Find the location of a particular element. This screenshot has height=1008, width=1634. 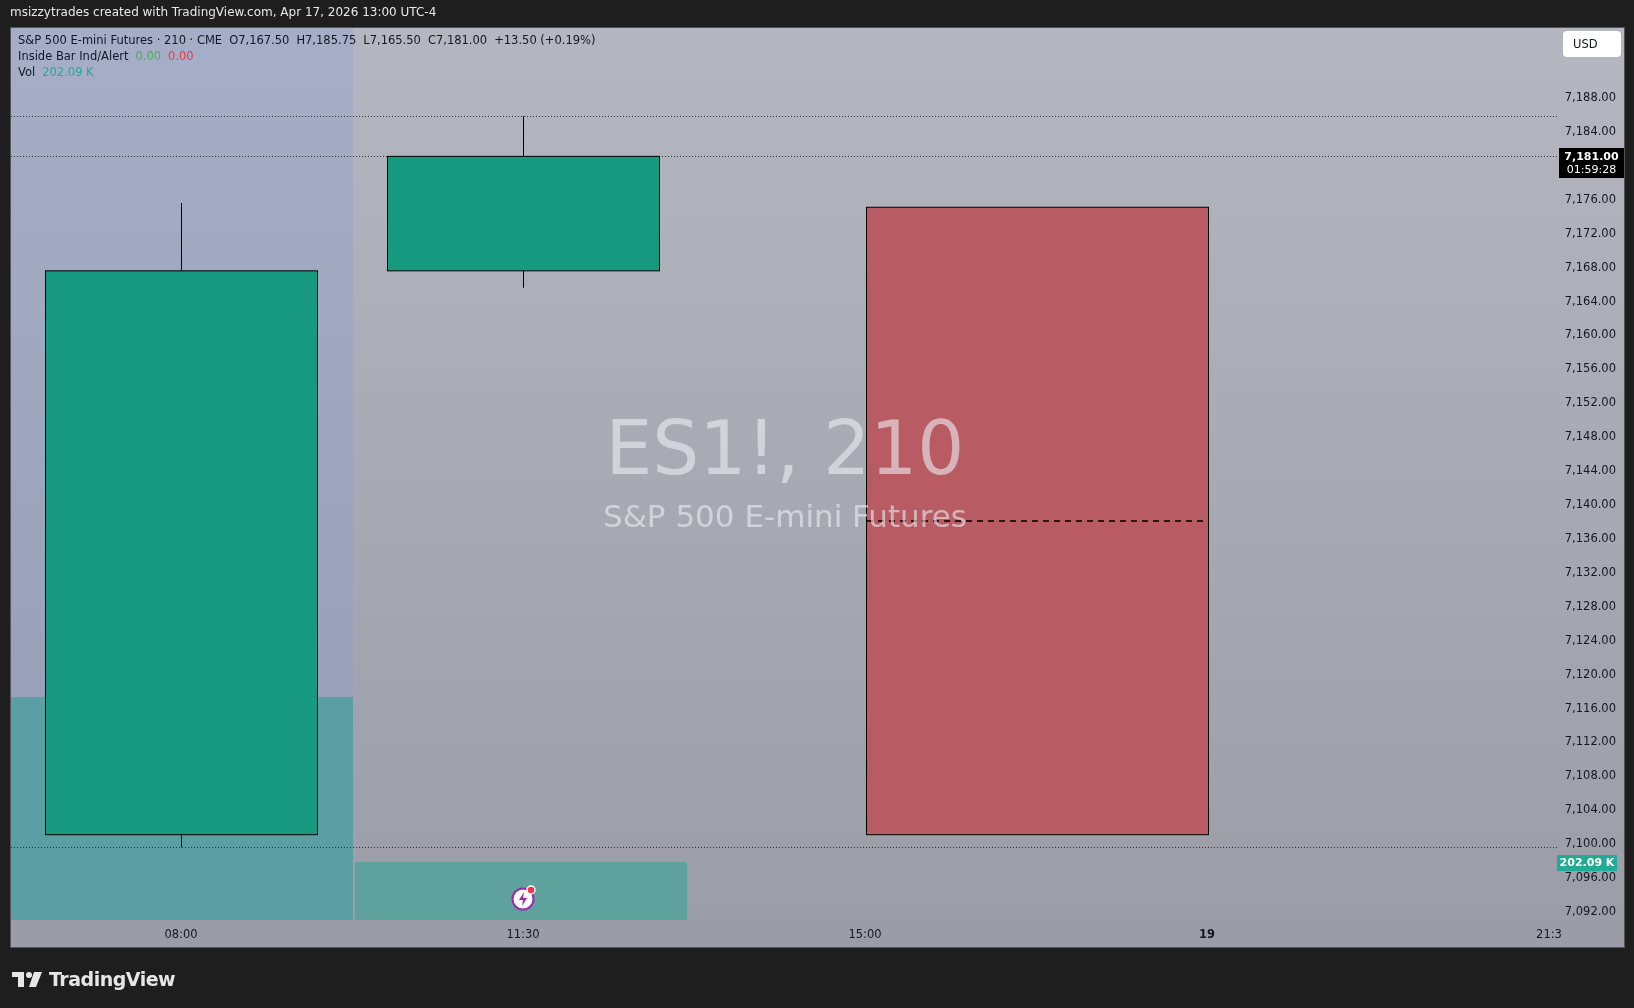

last-price-label: 7,181.00 01:59:28 is located at coordinates (1591, 163).